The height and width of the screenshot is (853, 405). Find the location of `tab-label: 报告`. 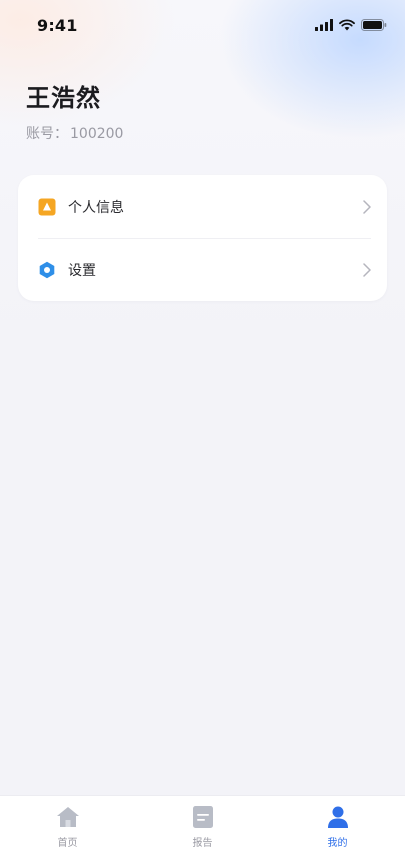

tab-label: 报告 is located at coordinates (202, 843).